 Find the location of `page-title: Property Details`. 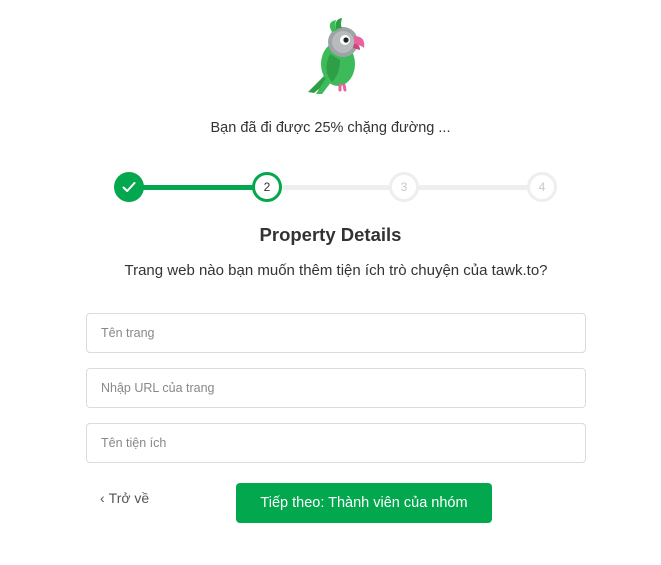

page-title: Property Details is located at coordinates (330, 234).